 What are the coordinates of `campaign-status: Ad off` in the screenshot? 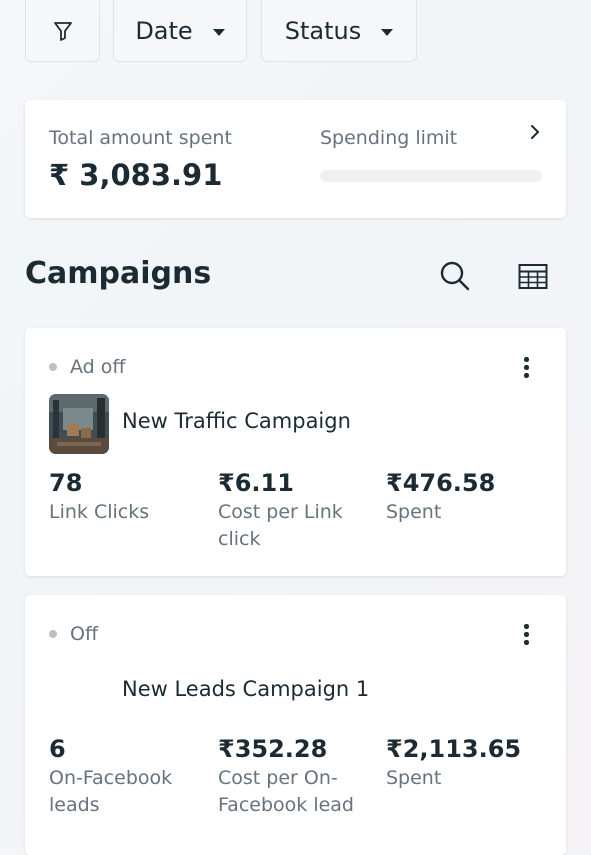 It's located at (98, 367).